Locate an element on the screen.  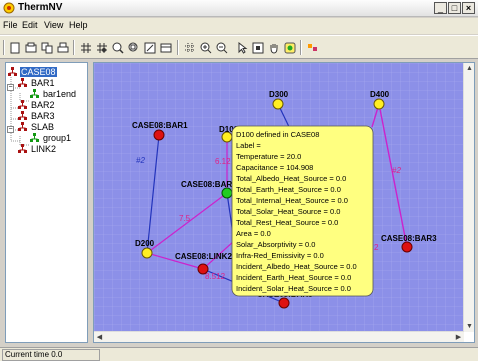
tooltip-line: Total_Rest_Heat_Source = 0.0 is located at coordinates (287, 222).